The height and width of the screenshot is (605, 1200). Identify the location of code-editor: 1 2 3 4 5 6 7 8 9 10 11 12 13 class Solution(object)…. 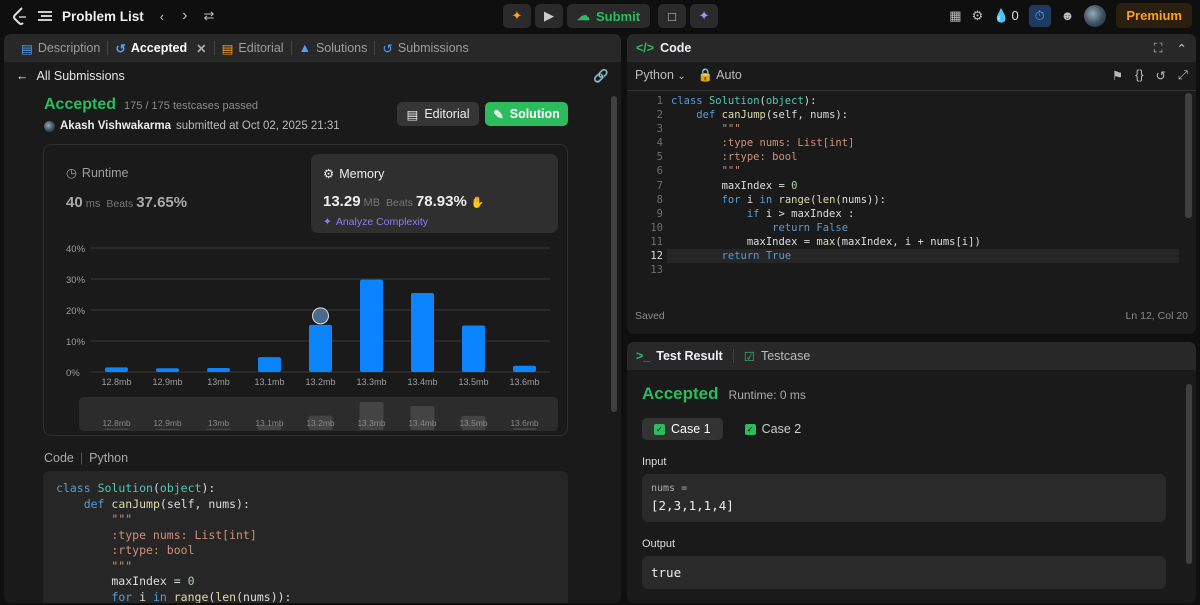
(911, 183).